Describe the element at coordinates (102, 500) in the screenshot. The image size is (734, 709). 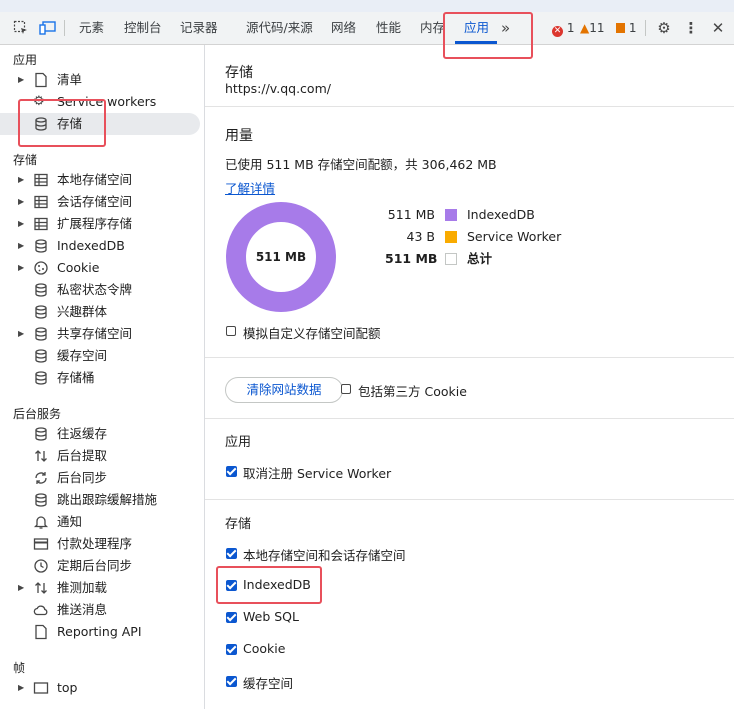
I see `sidebar-item-bounce-tracking: 跳出跟踪缓解措施` at that location.